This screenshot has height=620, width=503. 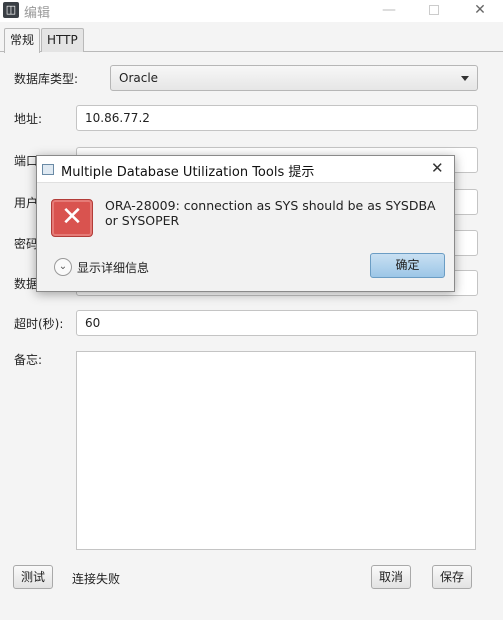 What do you see at coordinates (11, 10) in the screenshot?
I see `app-icon: ◫` at bounding box center [11, 10].